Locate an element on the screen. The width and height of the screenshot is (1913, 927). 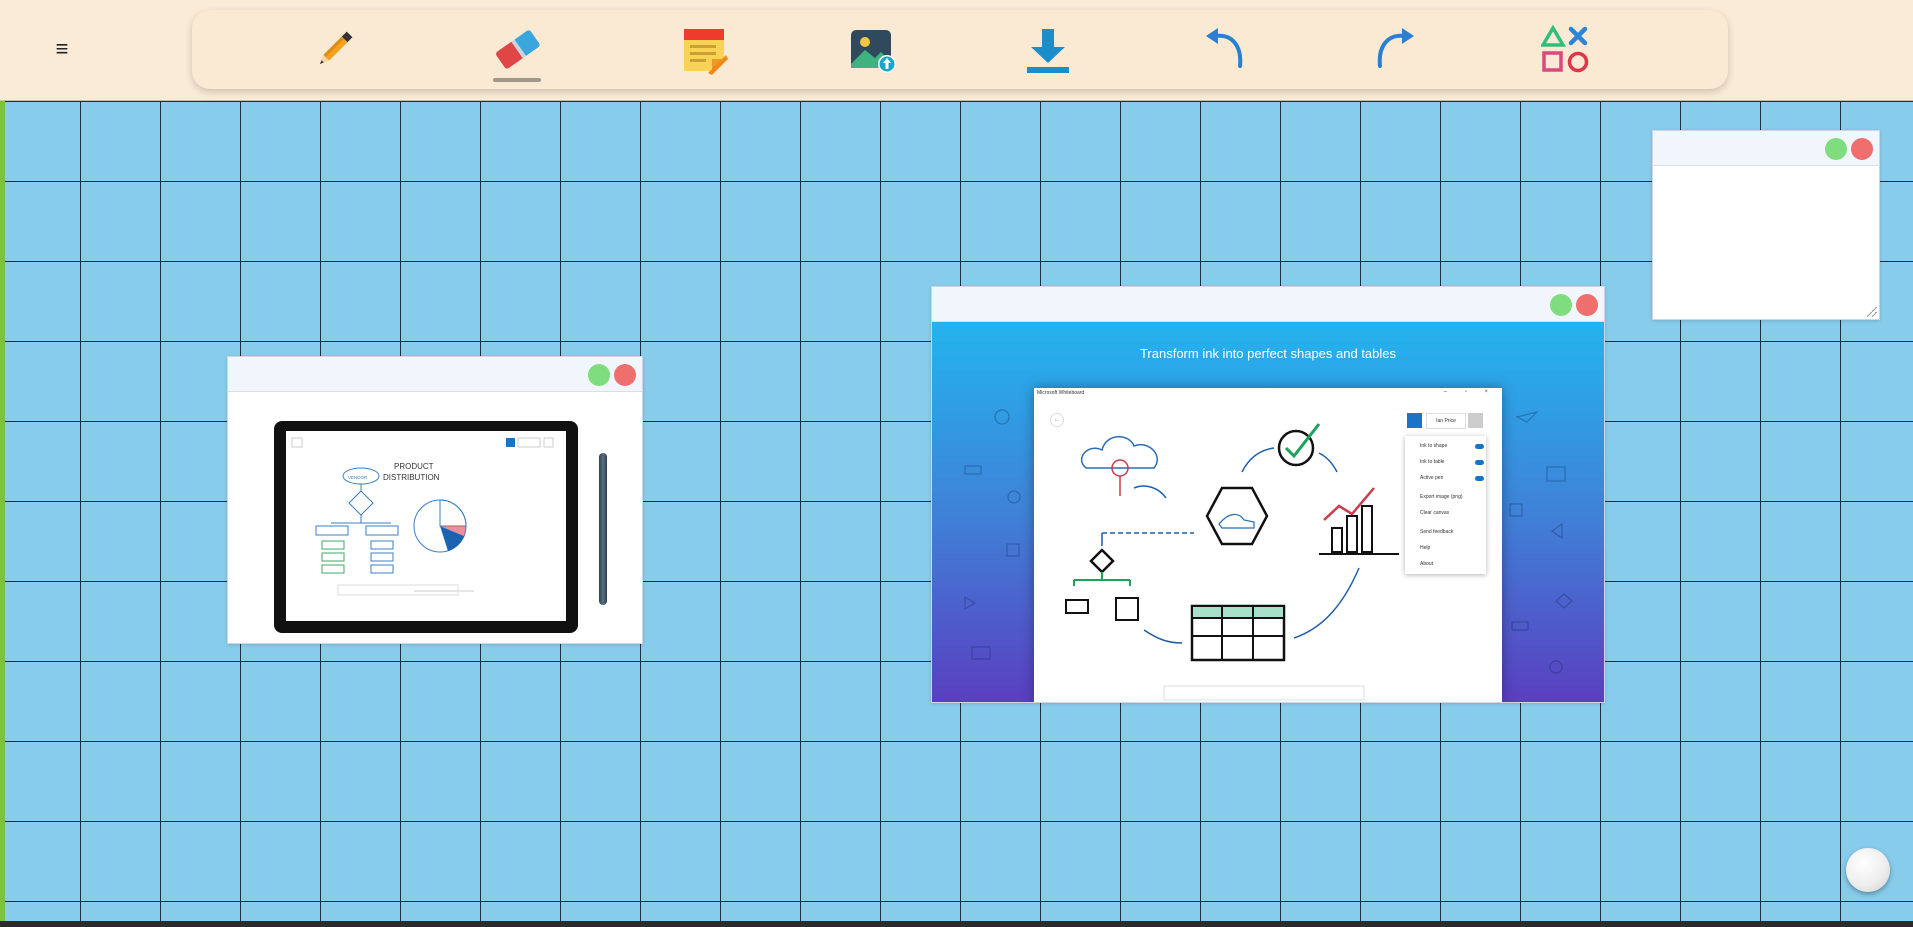
mockup-back-icon: ← is located at coordinates (1057, 420).